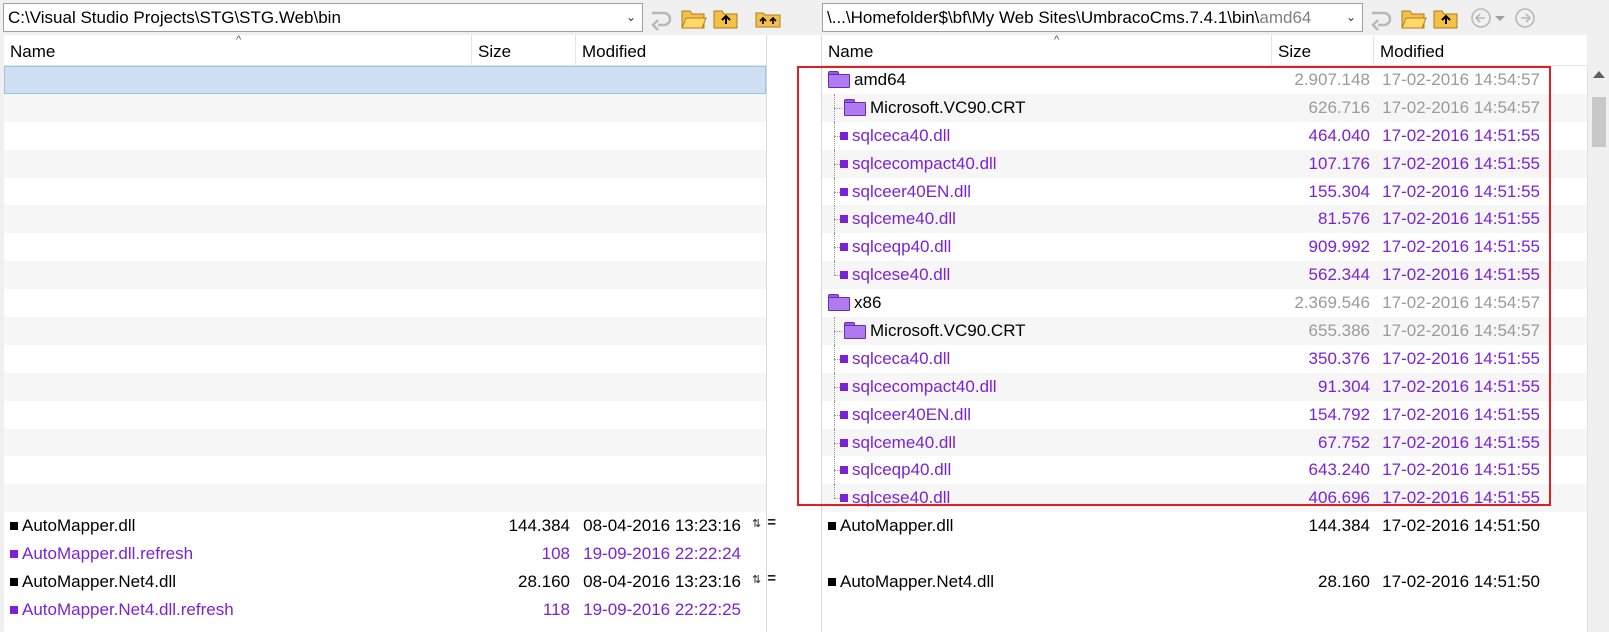 Image resolution: width=1609 pixels, height=632 pixels. Describe the element at coordinates (1339, 163) in the screenshot. I see `file-size: 107.176` at that location.